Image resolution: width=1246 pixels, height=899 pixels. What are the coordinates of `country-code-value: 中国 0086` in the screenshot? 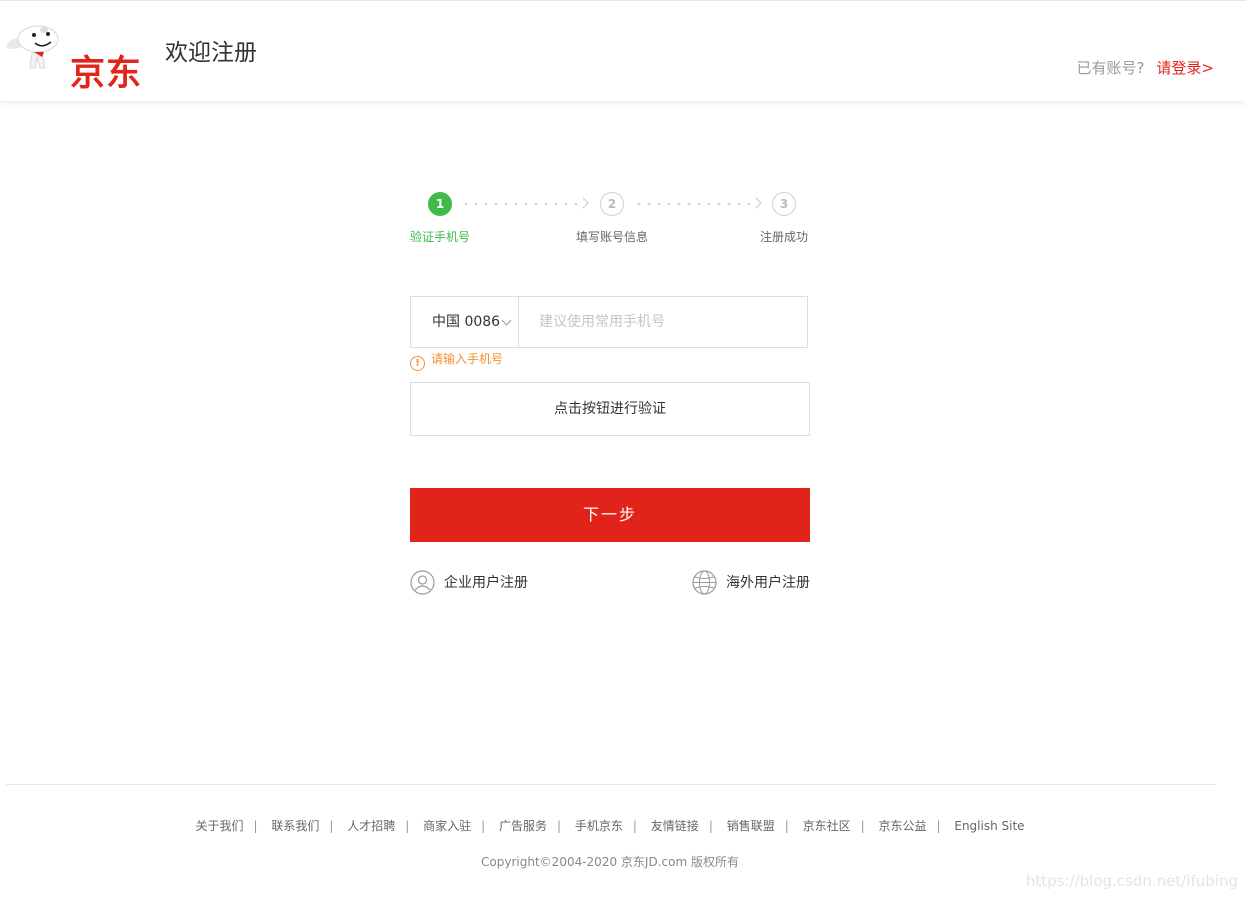 It's located at (466, 322).